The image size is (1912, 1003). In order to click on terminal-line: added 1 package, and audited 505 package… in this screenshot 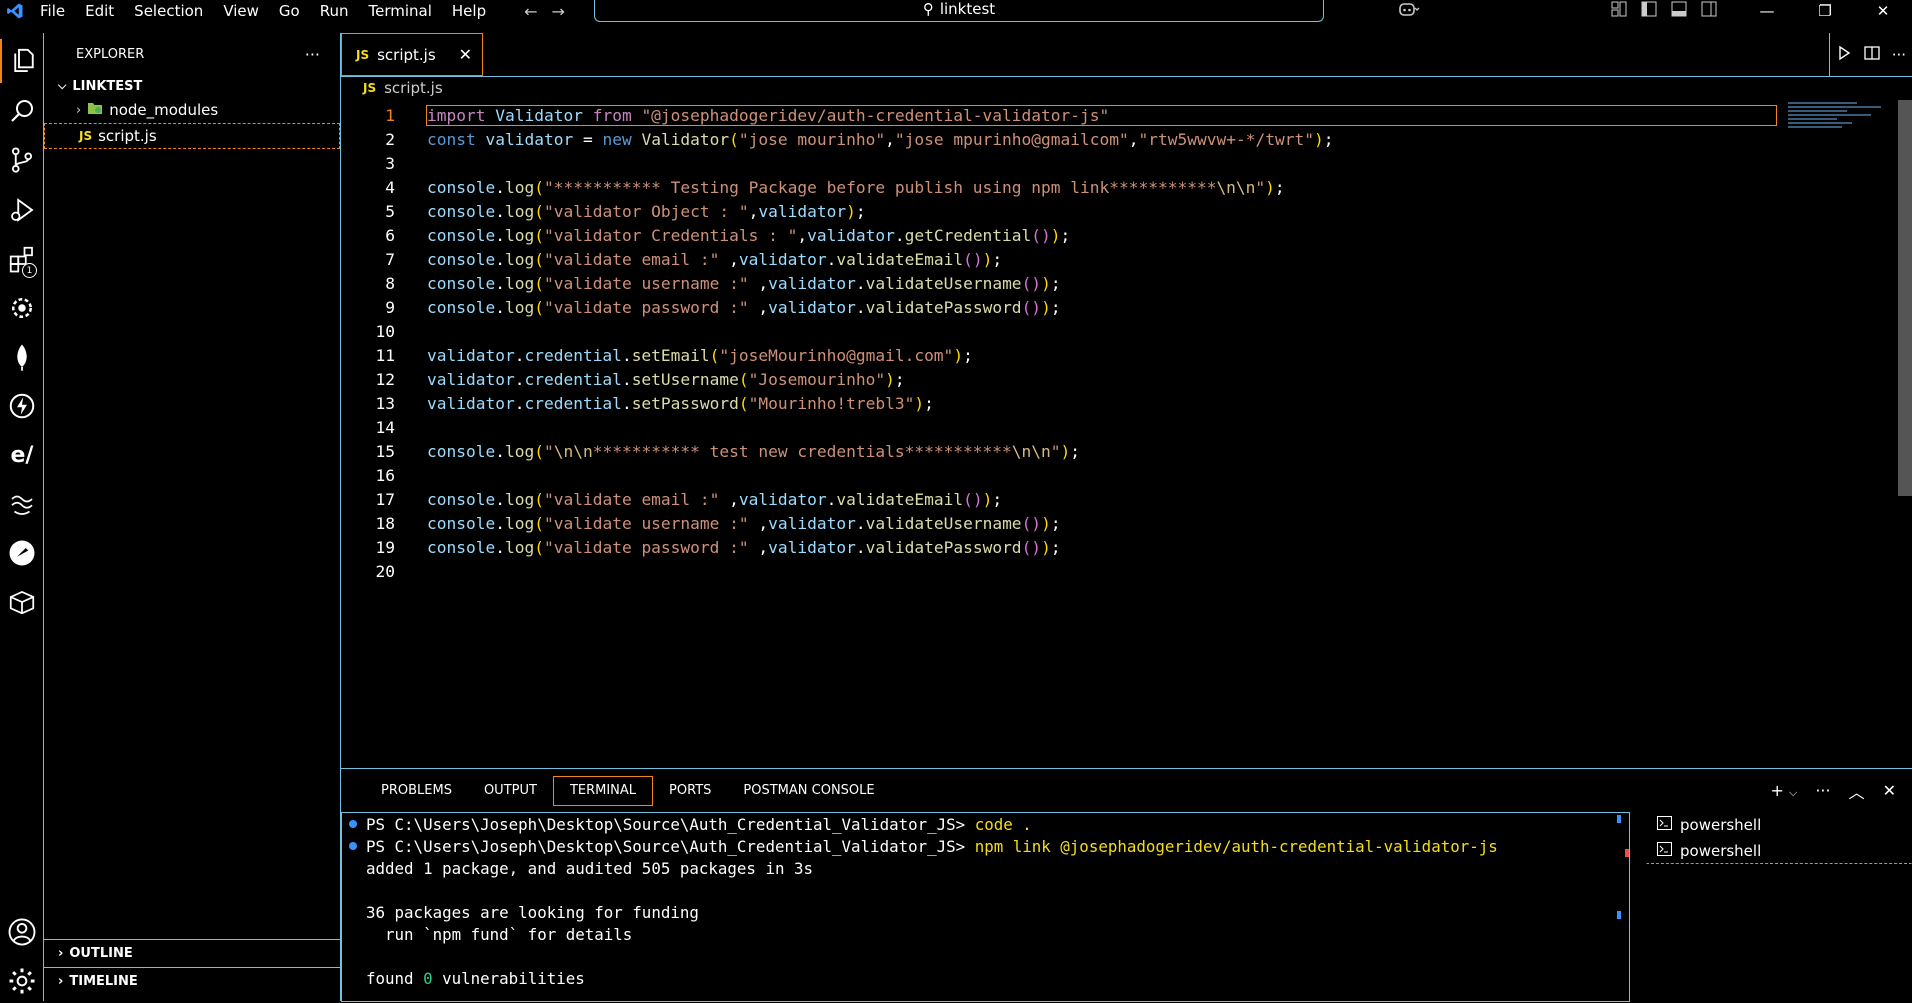, I will do `click(589, 868)`.